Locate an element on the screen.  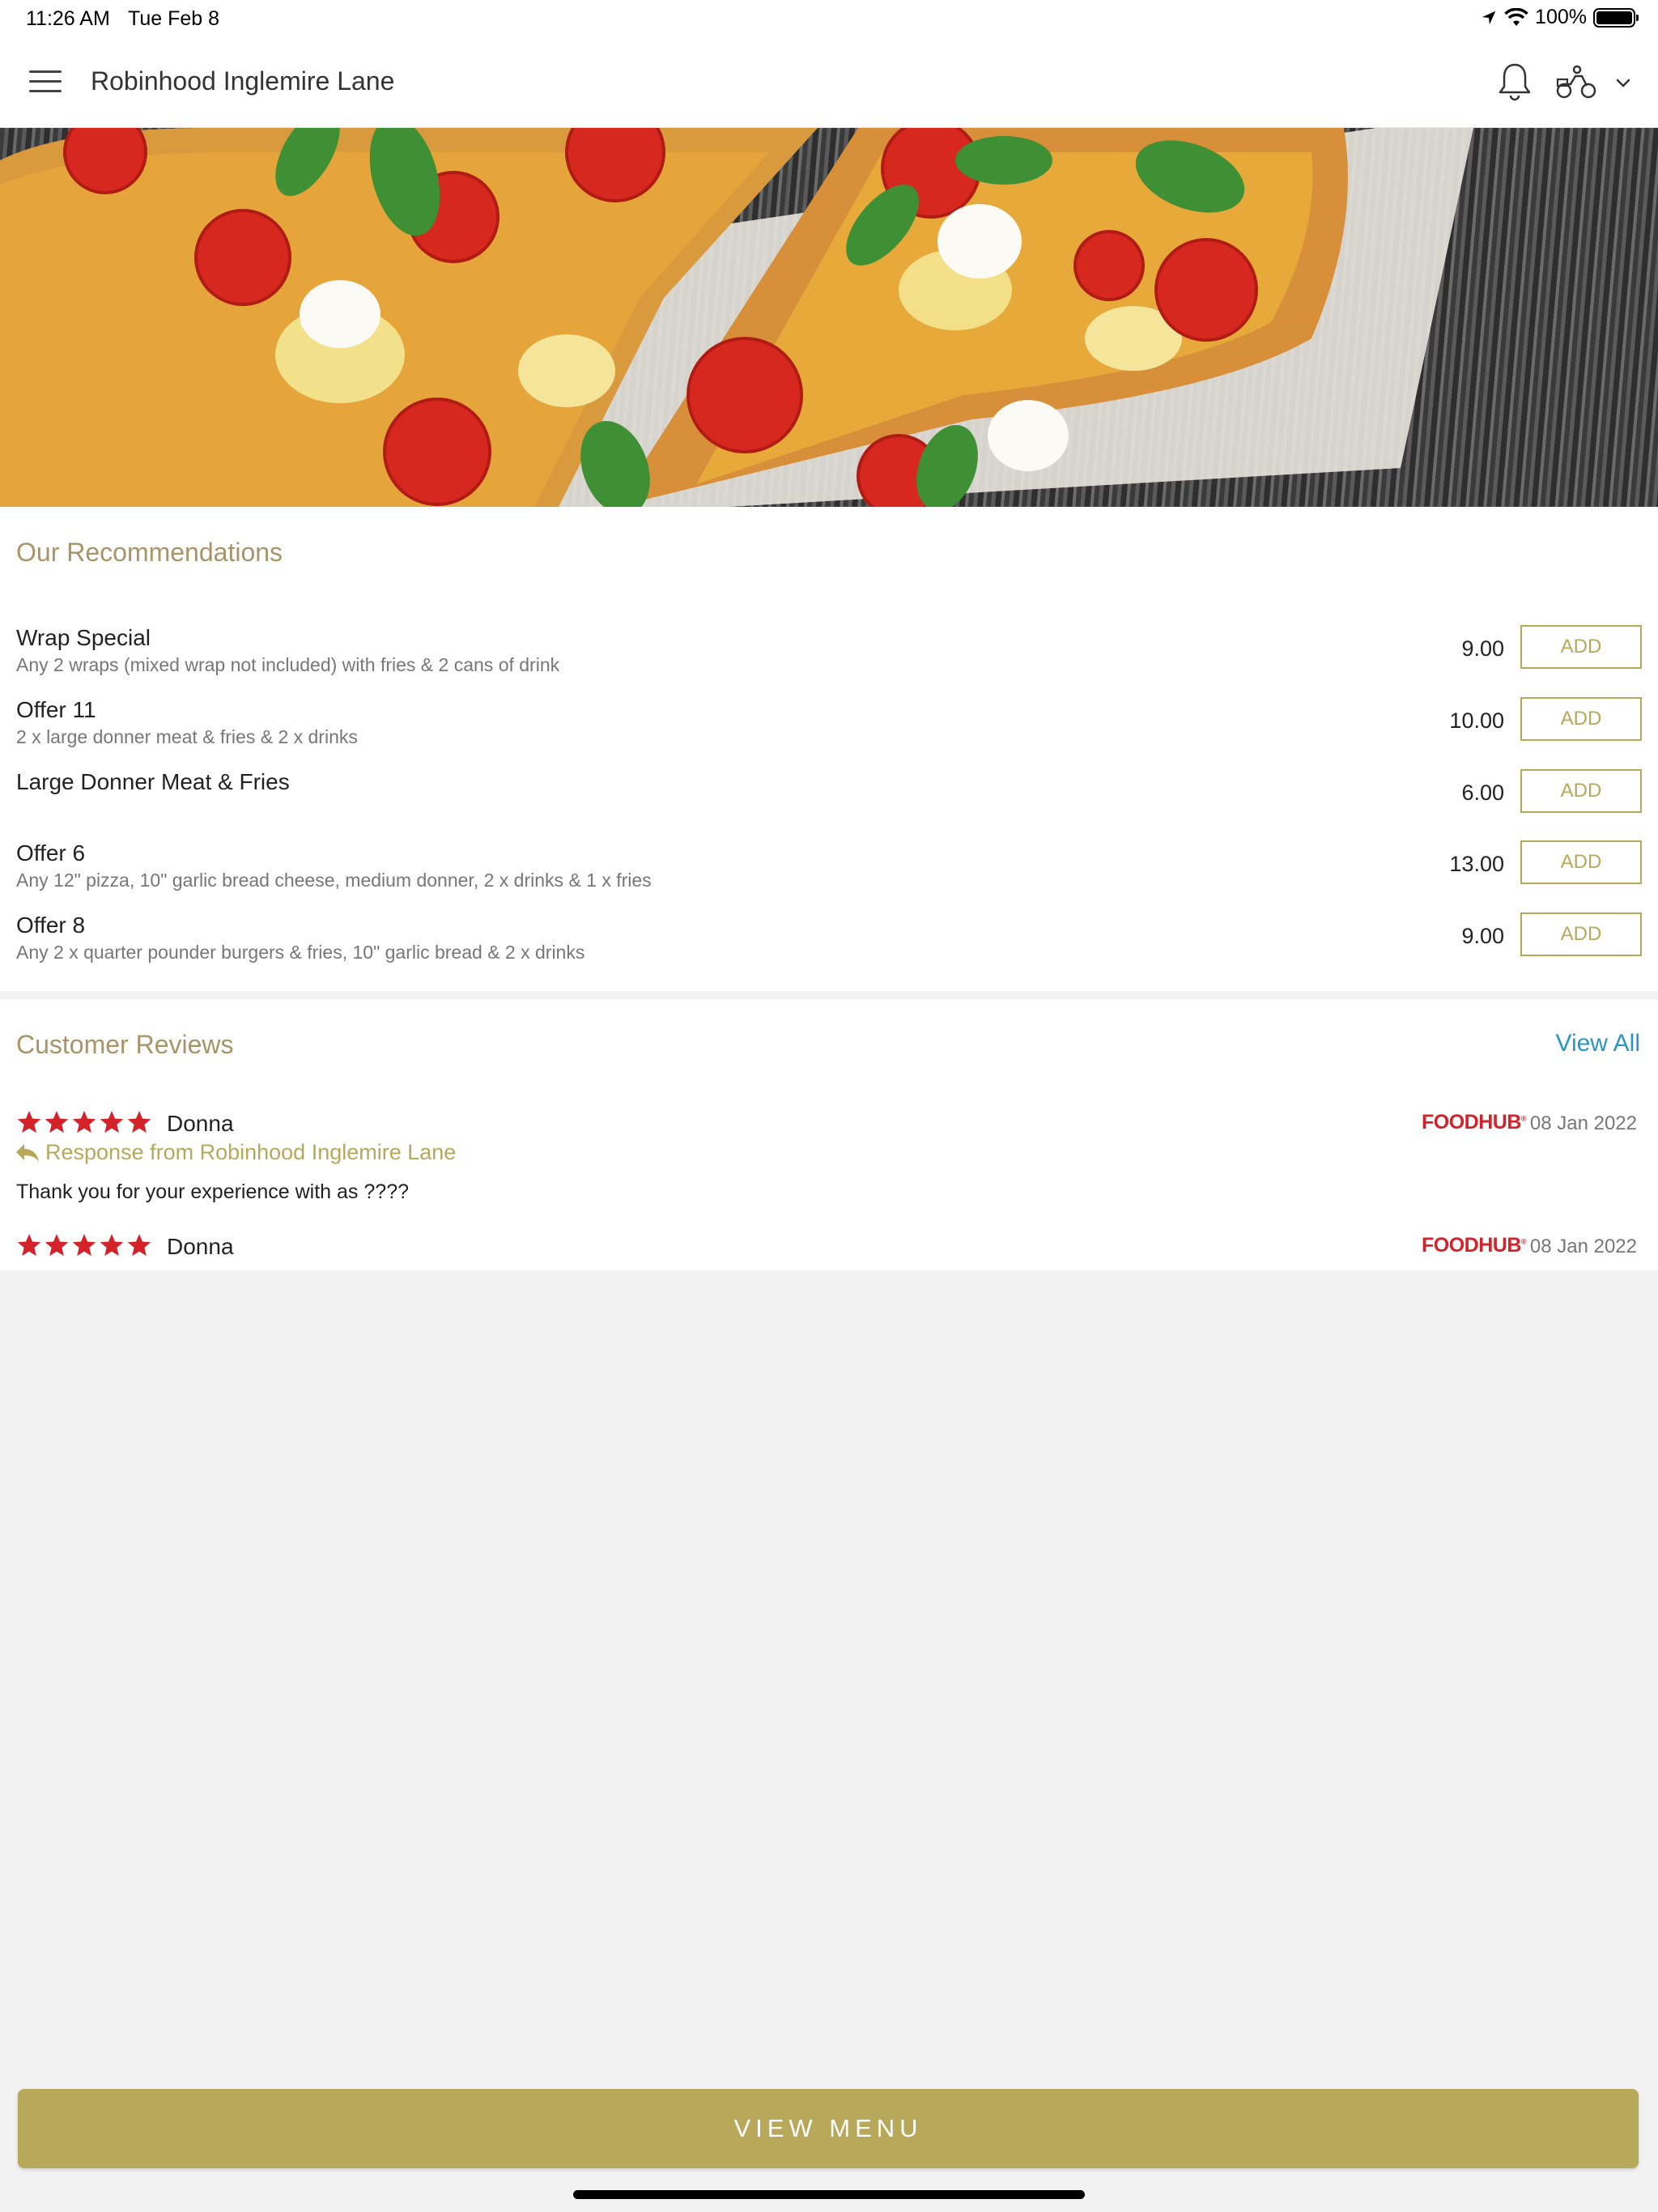
view-all-link: View All is located at coordinates (1597, 1044).